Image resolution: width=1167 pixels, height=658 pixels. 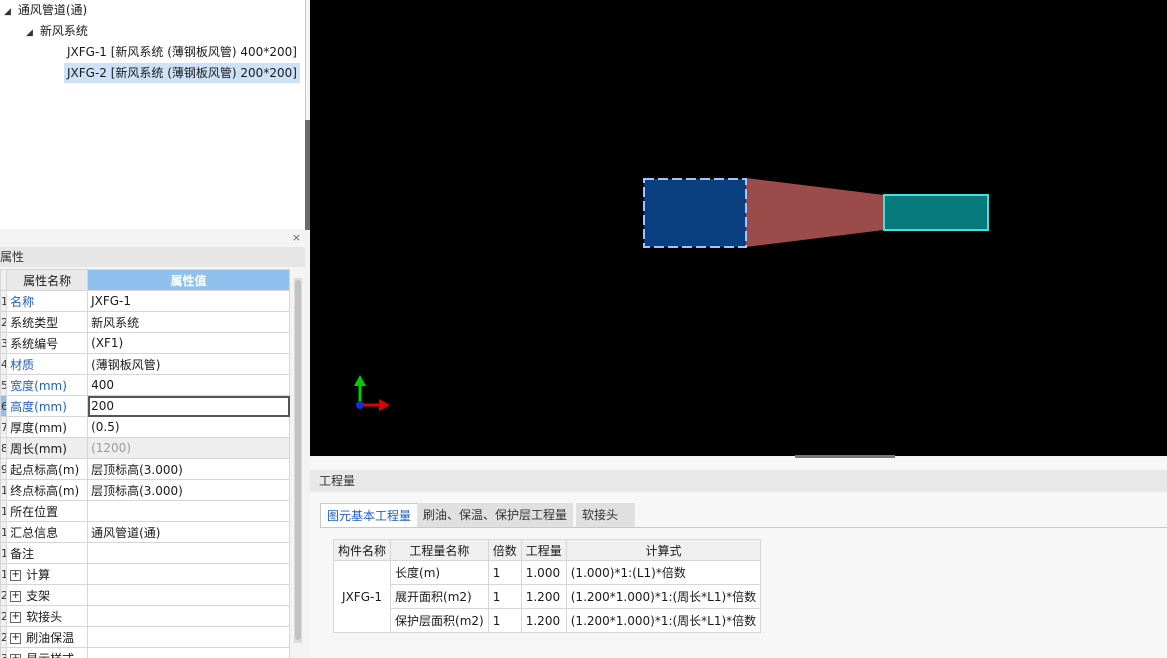 What do you see at coordinates (34, 343) in the screenshot?
I see `property-name: 系统编号` at bounding box center [34, 343].